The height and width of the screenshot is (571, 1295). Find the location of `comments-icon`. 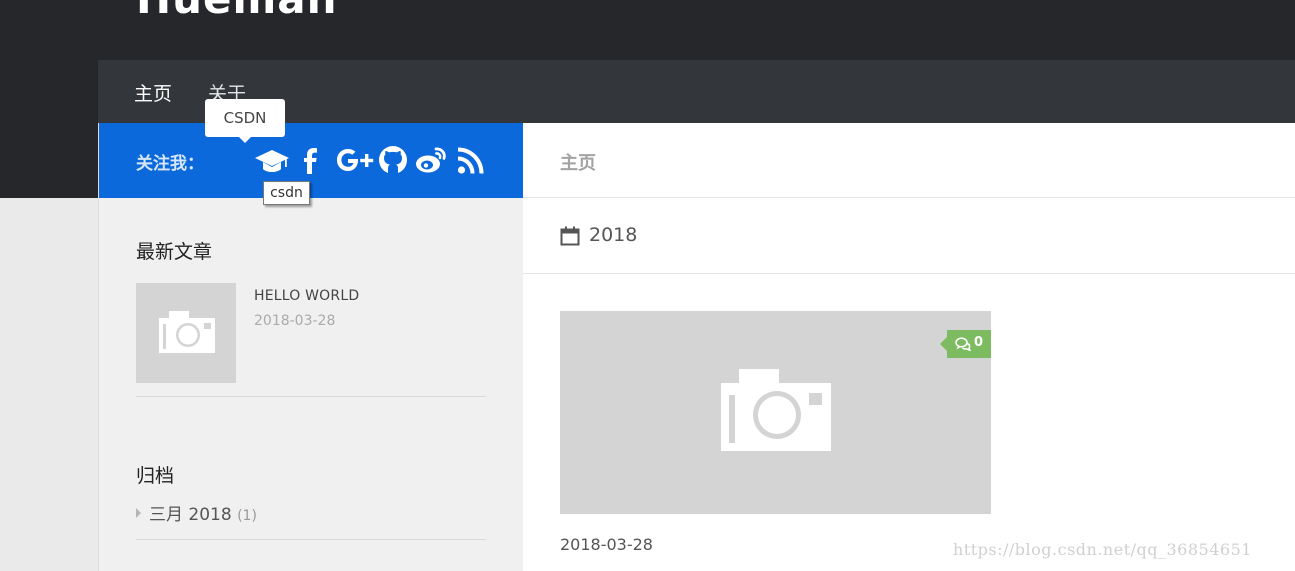

comments-icon is located at coordinates (963, 344).